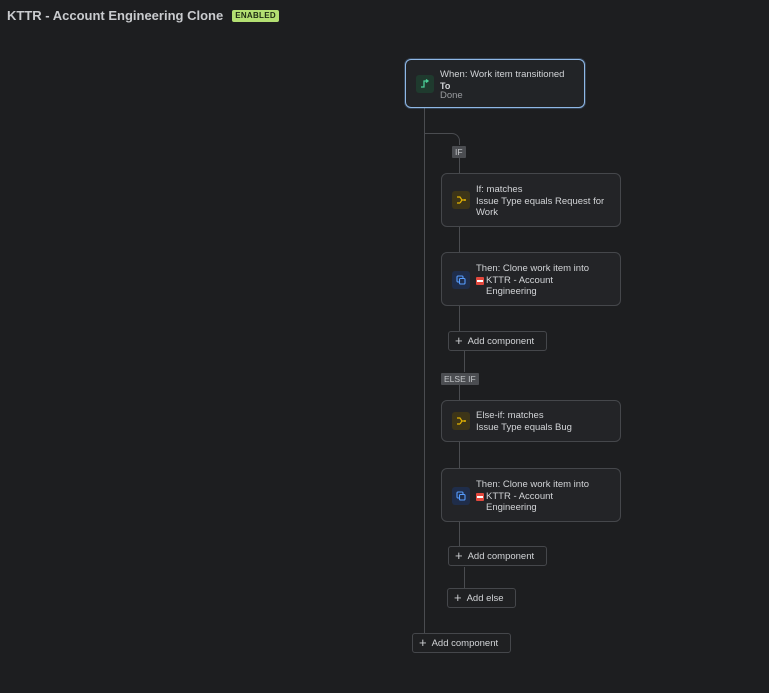 This screenshot has width=769, height=693. I want to click on elseif-condition-card: Else-if: matches Issue Type equals Bug, so click(531, 421).